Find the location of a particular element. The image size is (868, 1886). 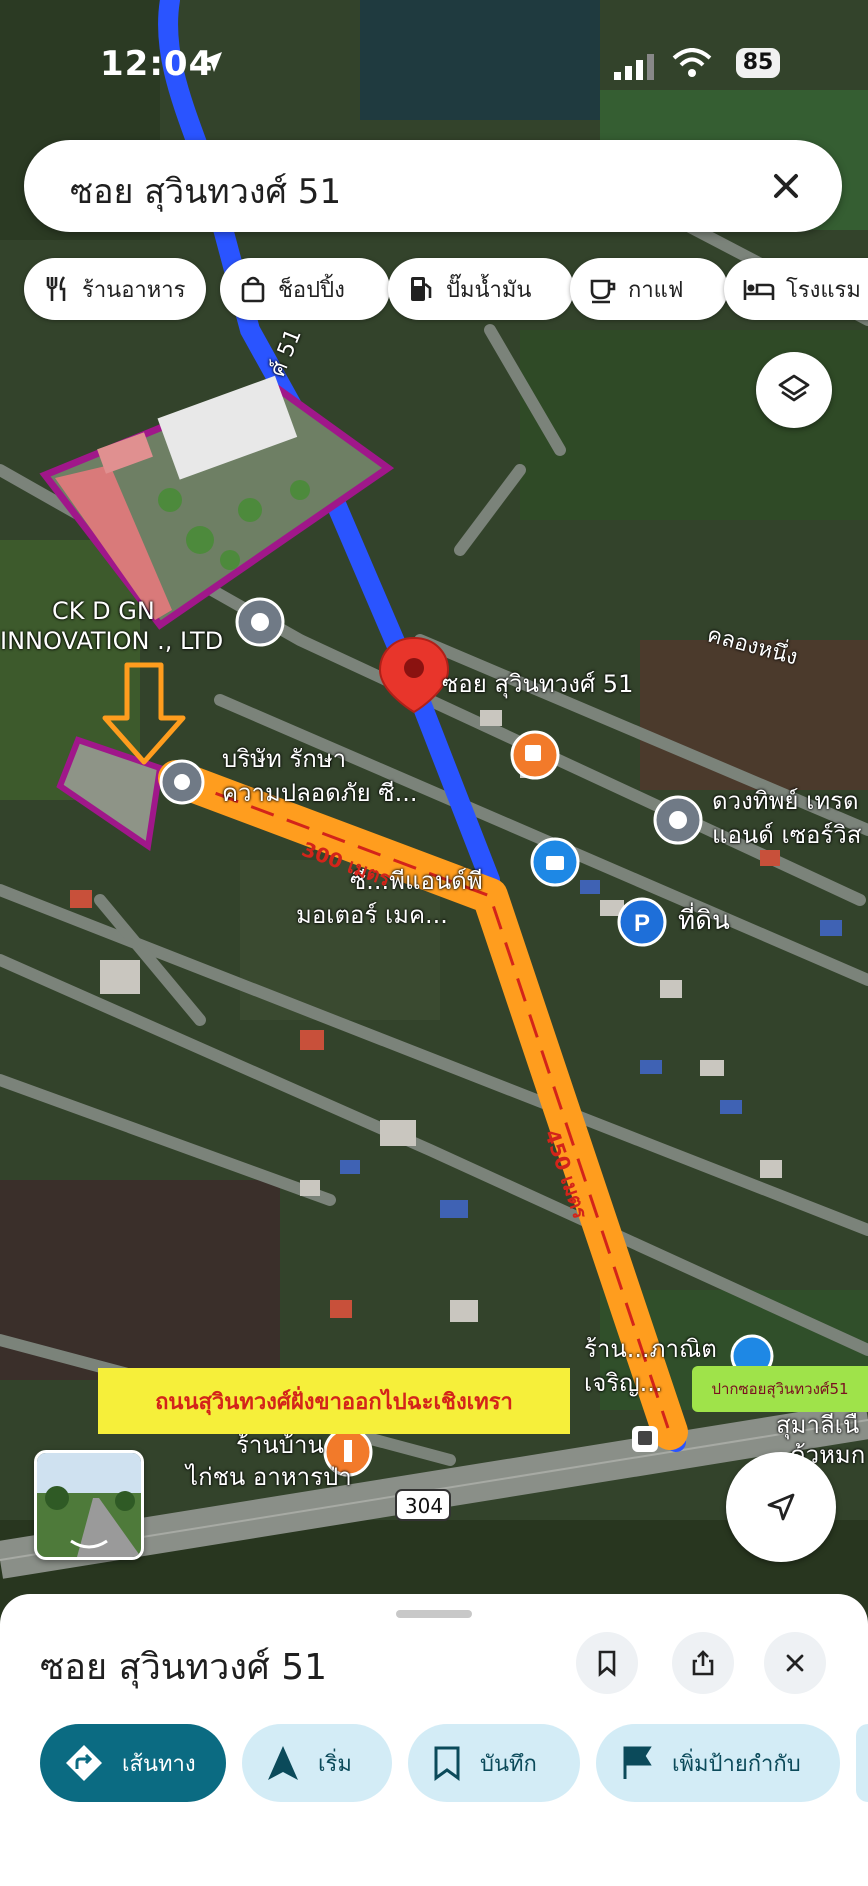

location-arrow-icon is located at coordinates (212, 62).